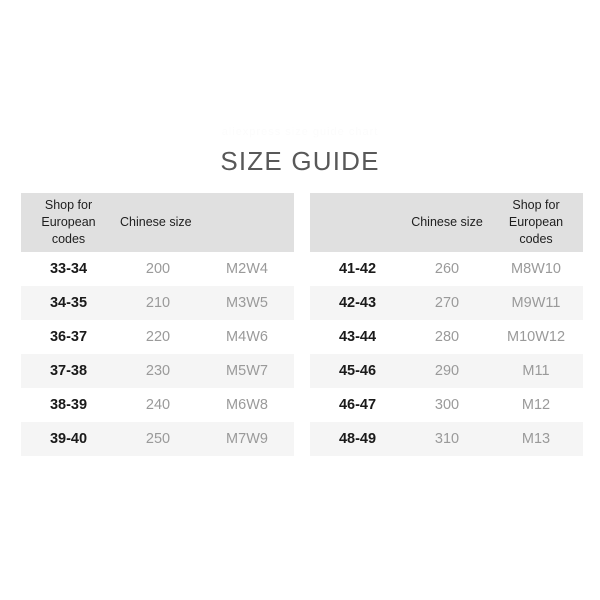 The height and width of the screenshot is (600, 600). I want to click on cell-european-code: 43-44, so click(357, 336).